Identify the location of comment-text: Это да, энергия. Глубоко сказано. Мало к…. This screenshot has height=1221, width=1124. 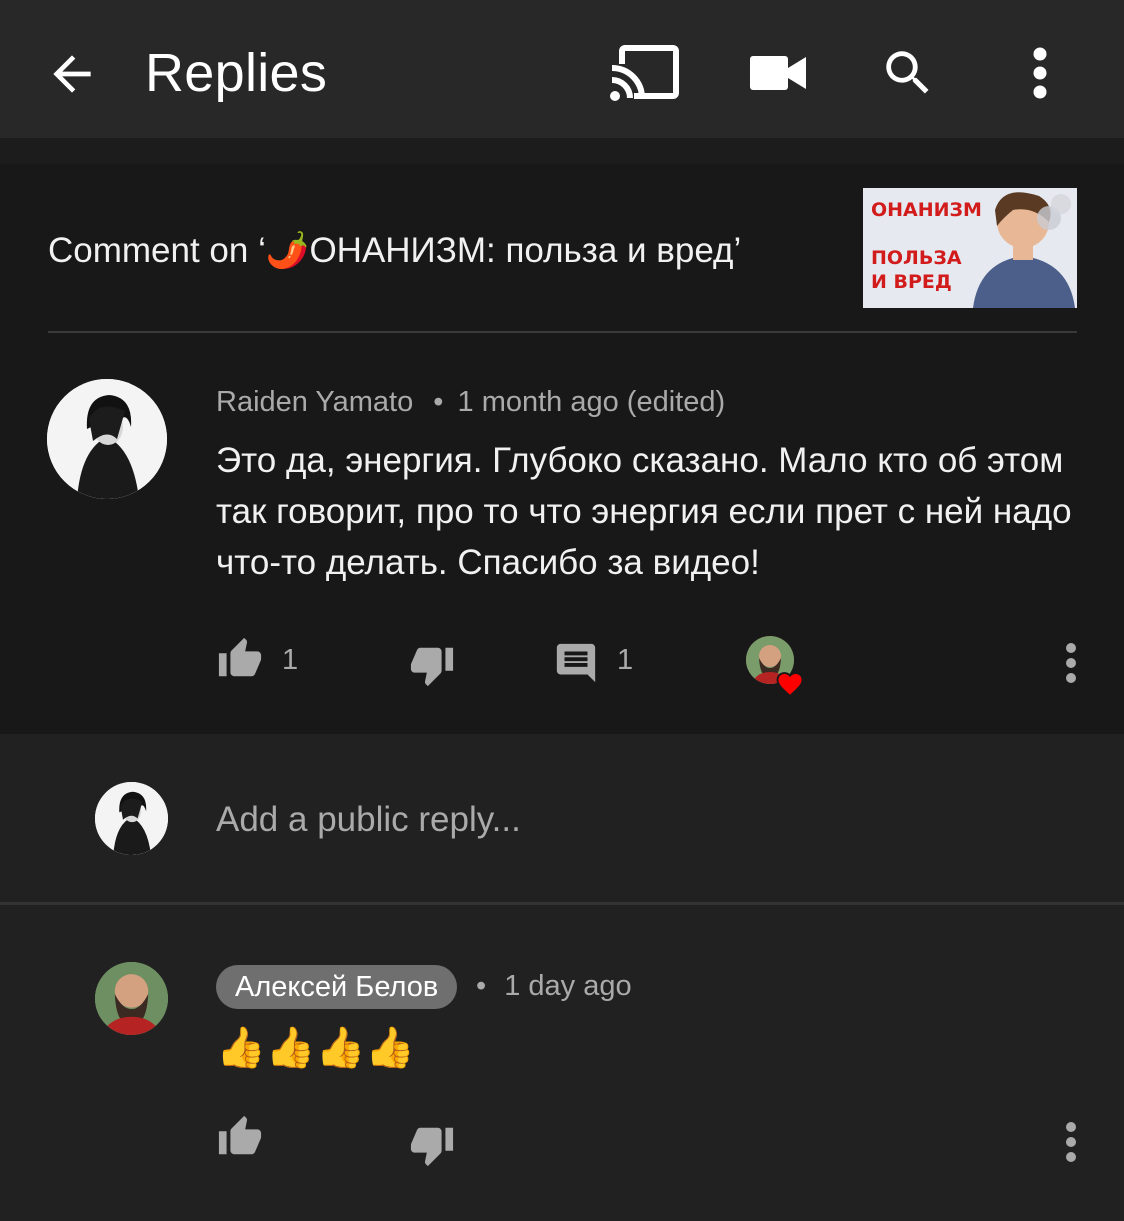
(644, 511).